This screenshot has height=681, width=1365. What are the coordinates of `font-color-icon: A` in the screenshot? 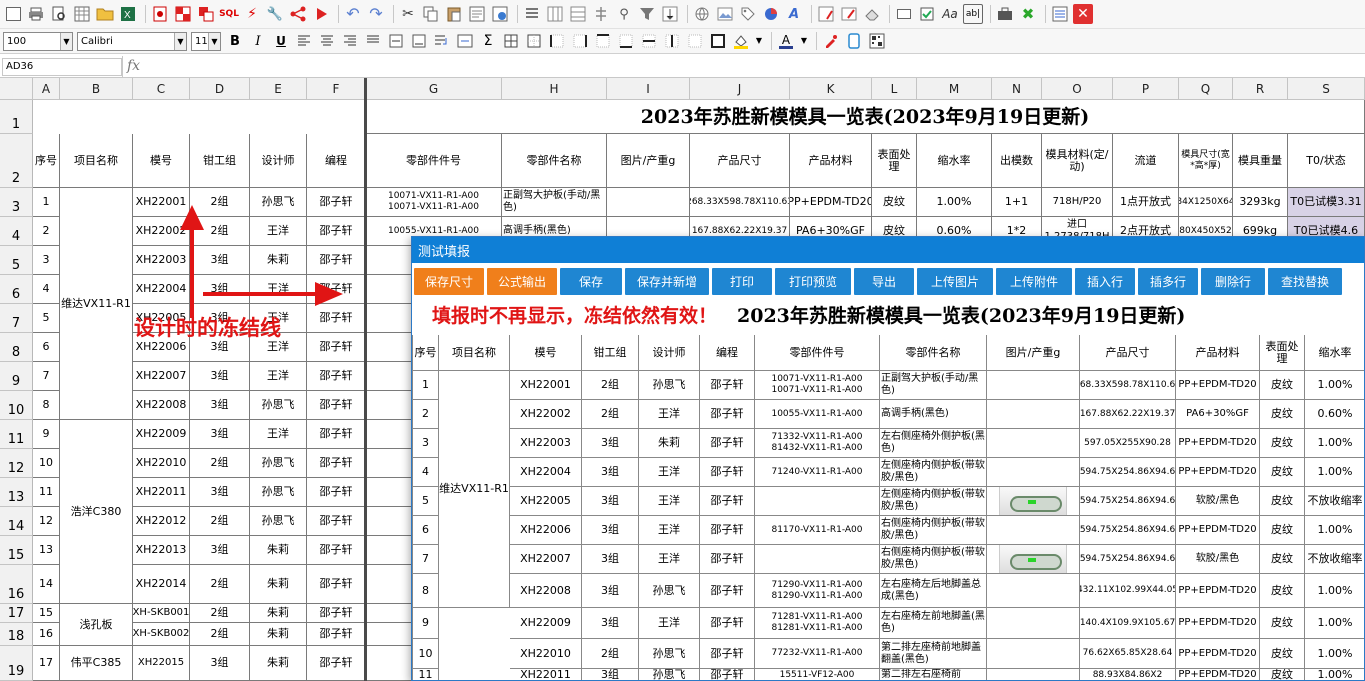 It's located at (786, 41).